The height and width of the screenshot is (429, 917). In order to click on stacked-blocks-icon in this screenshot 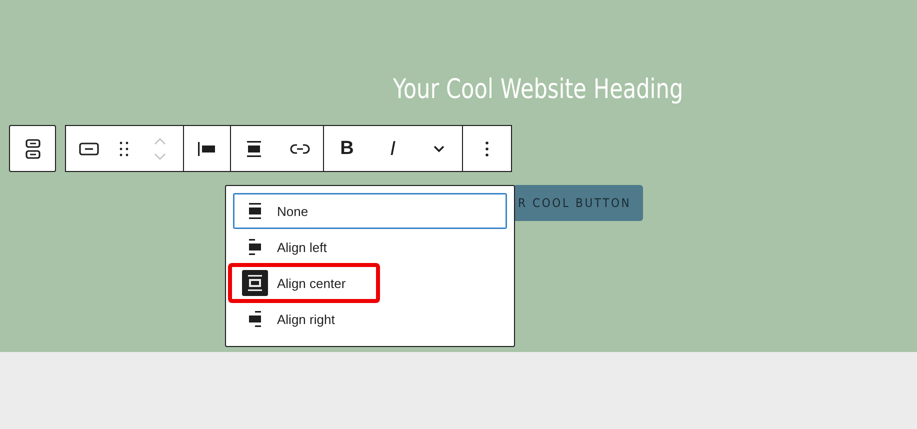, I will do `click(32, 149)`.